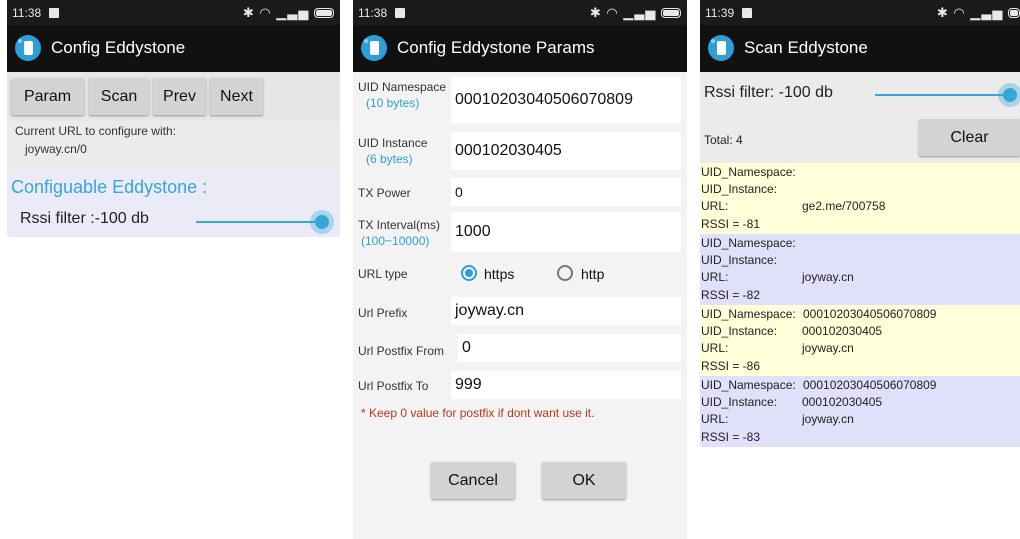 The width and height of the screenshot is (1020, 539). I want to click on tx-power-input: 0, so click(566, 192).